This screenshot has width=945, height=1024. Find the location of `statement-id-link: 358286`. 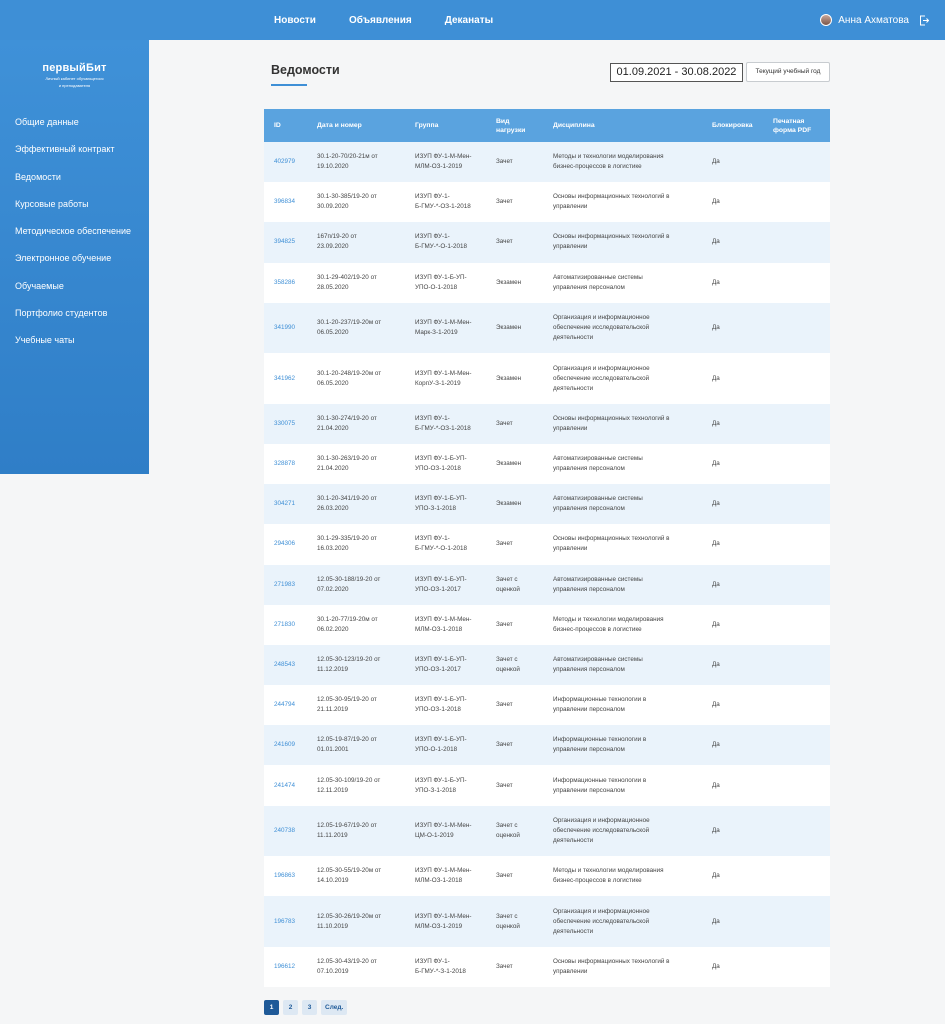

statement-id-link: 358286 is located at coordinates (284, 282).